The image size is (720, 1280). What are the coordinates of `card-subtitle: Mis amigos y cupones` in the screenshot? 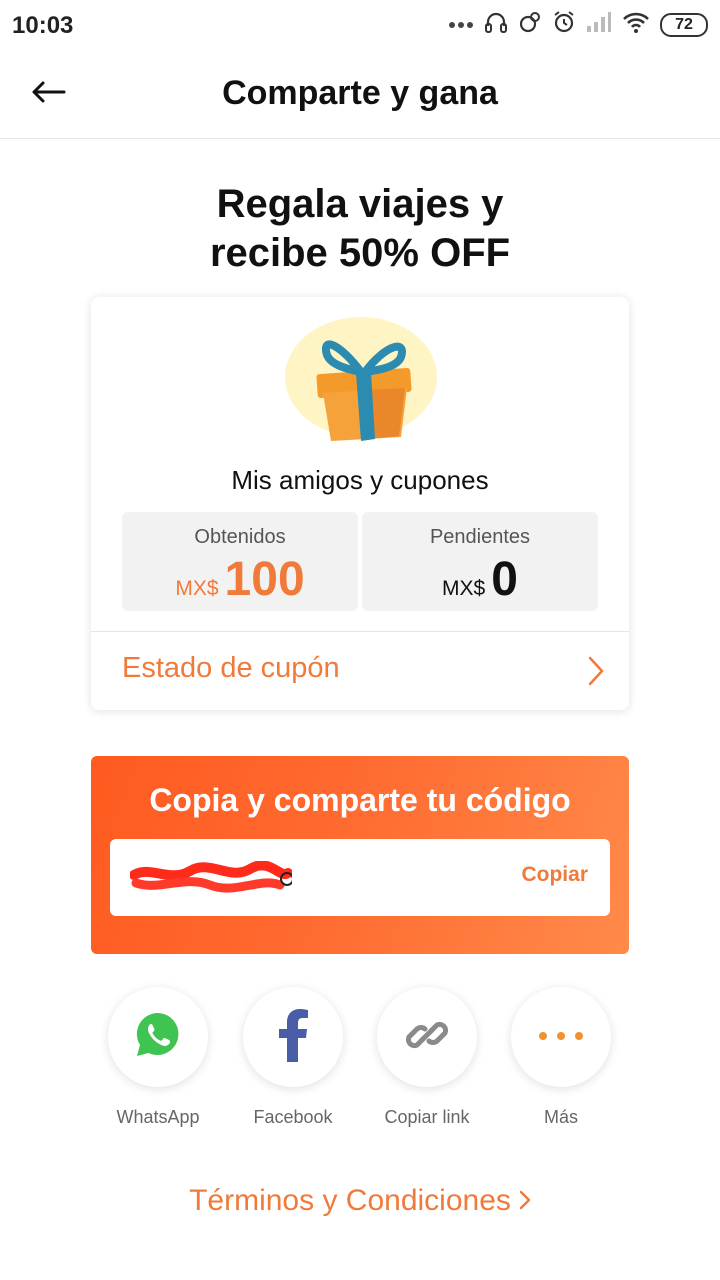 It's located at (360, 480).